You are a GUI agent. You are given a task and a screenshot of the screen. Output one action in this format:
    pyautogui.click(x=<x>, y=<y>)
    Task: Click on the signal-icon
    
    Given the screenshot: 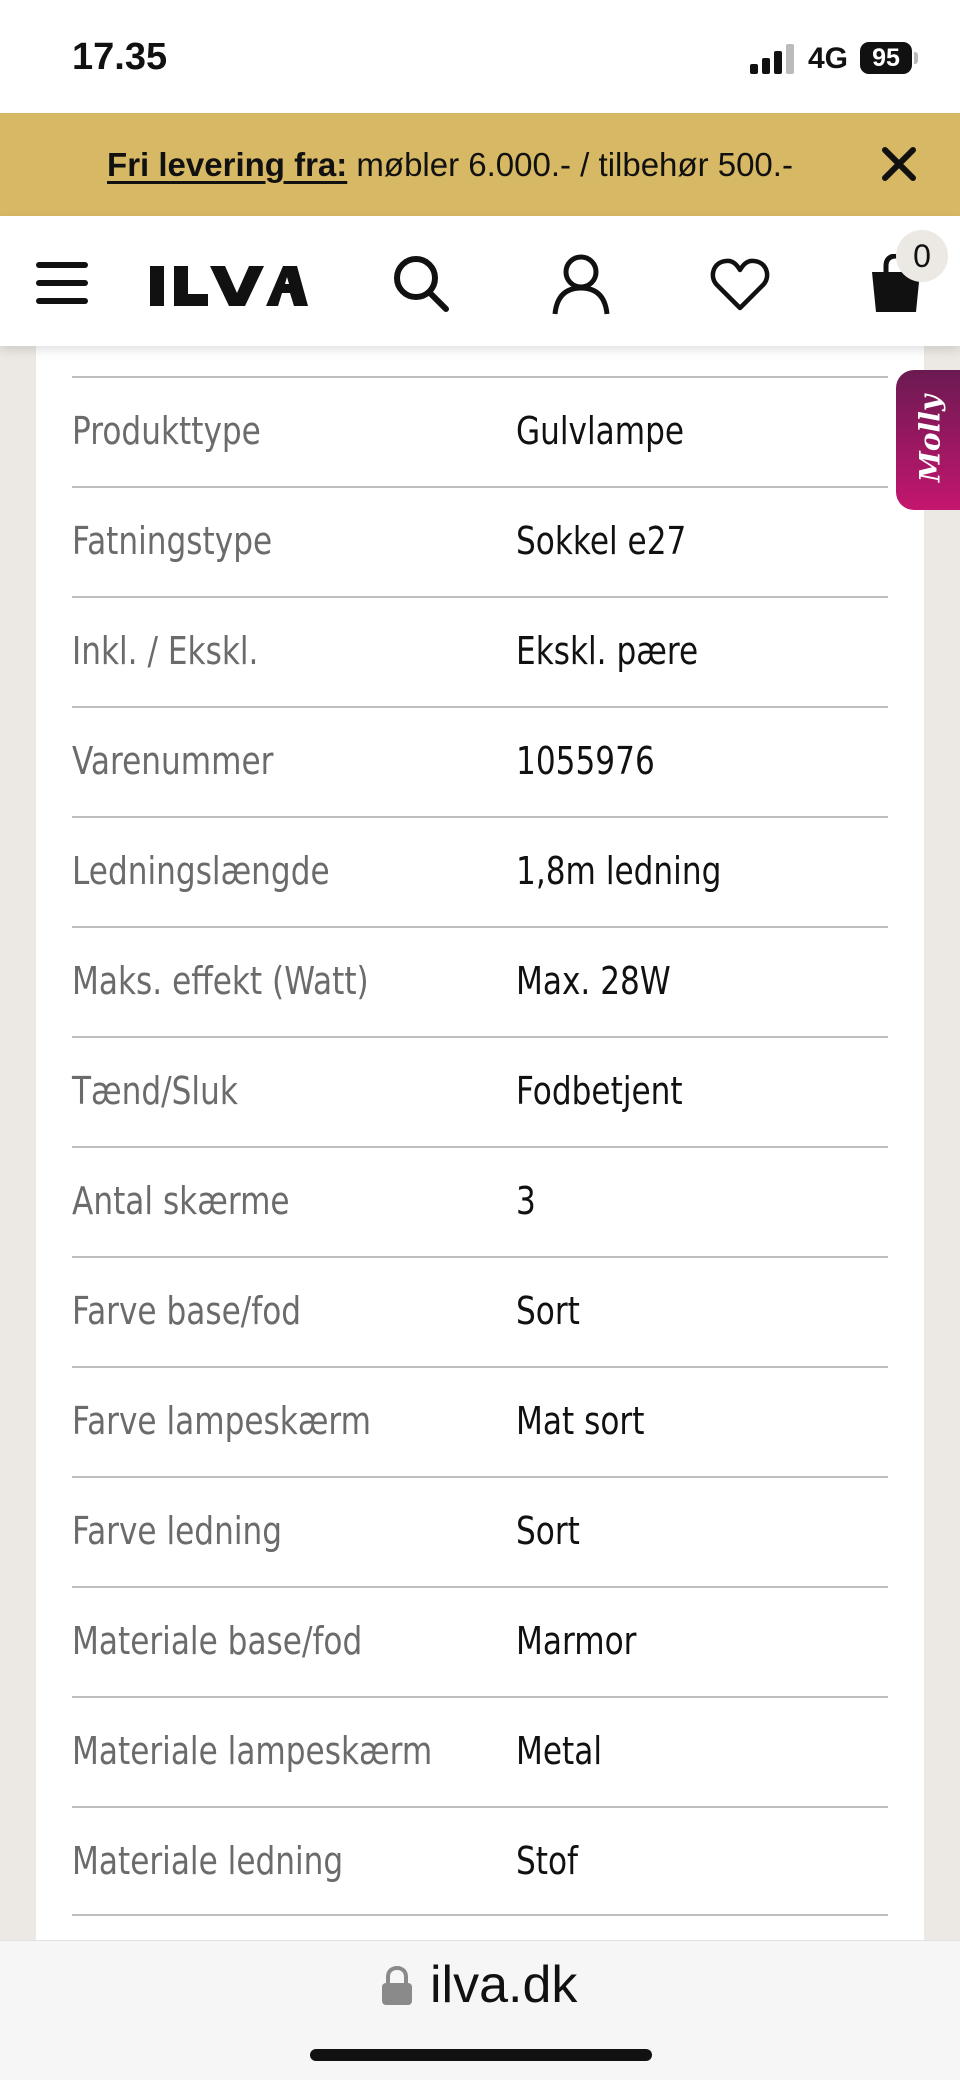 What is the action you would take?
    pyautogui.click(x=772, y=59)
    